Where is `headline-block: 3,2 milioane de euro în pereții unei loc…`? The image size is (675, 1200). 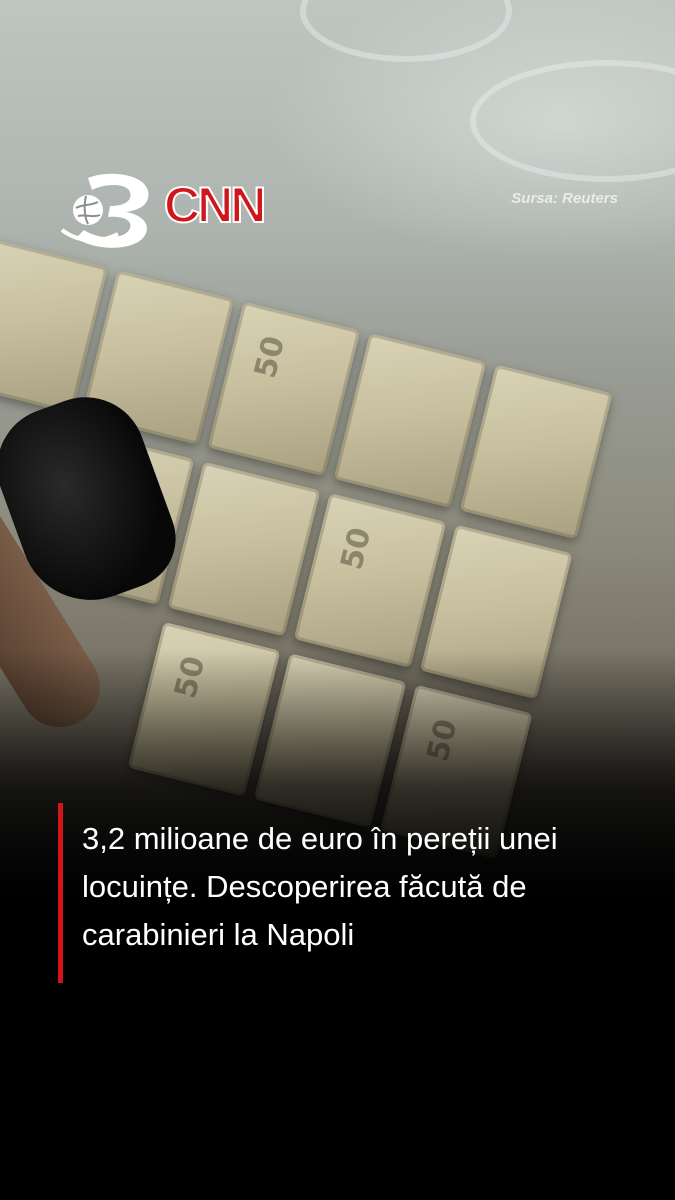
headline-block: 3,2 milioane de euro în pereții unei loc… is located at coordinates (358, 893).